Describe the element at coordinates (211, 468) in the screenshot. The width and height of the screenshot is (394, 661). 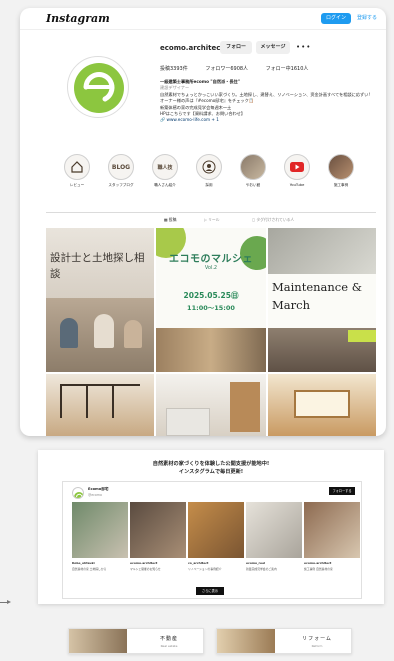
I see `promo-heading: 自然素材の家づくりを体験した公開支援が能地中! インスタグラムで毎日更新!` at that location.